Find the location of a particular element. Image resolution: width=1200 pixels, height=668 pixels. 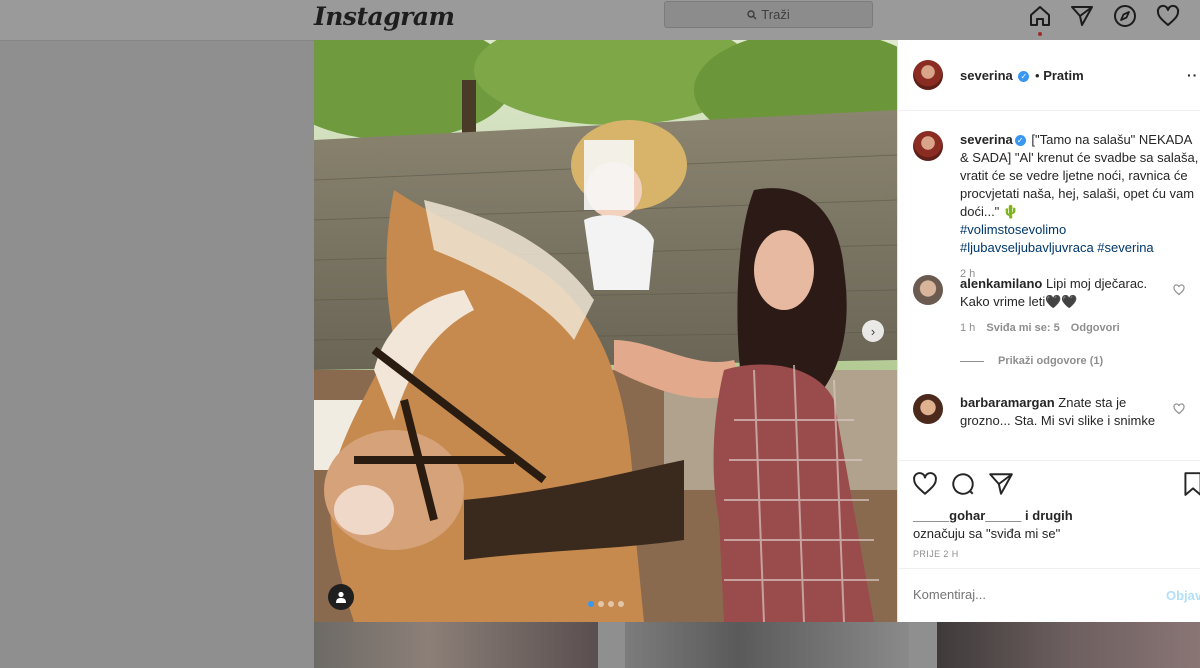

chevron-right-icon: › is located at coordinates (873, 331).